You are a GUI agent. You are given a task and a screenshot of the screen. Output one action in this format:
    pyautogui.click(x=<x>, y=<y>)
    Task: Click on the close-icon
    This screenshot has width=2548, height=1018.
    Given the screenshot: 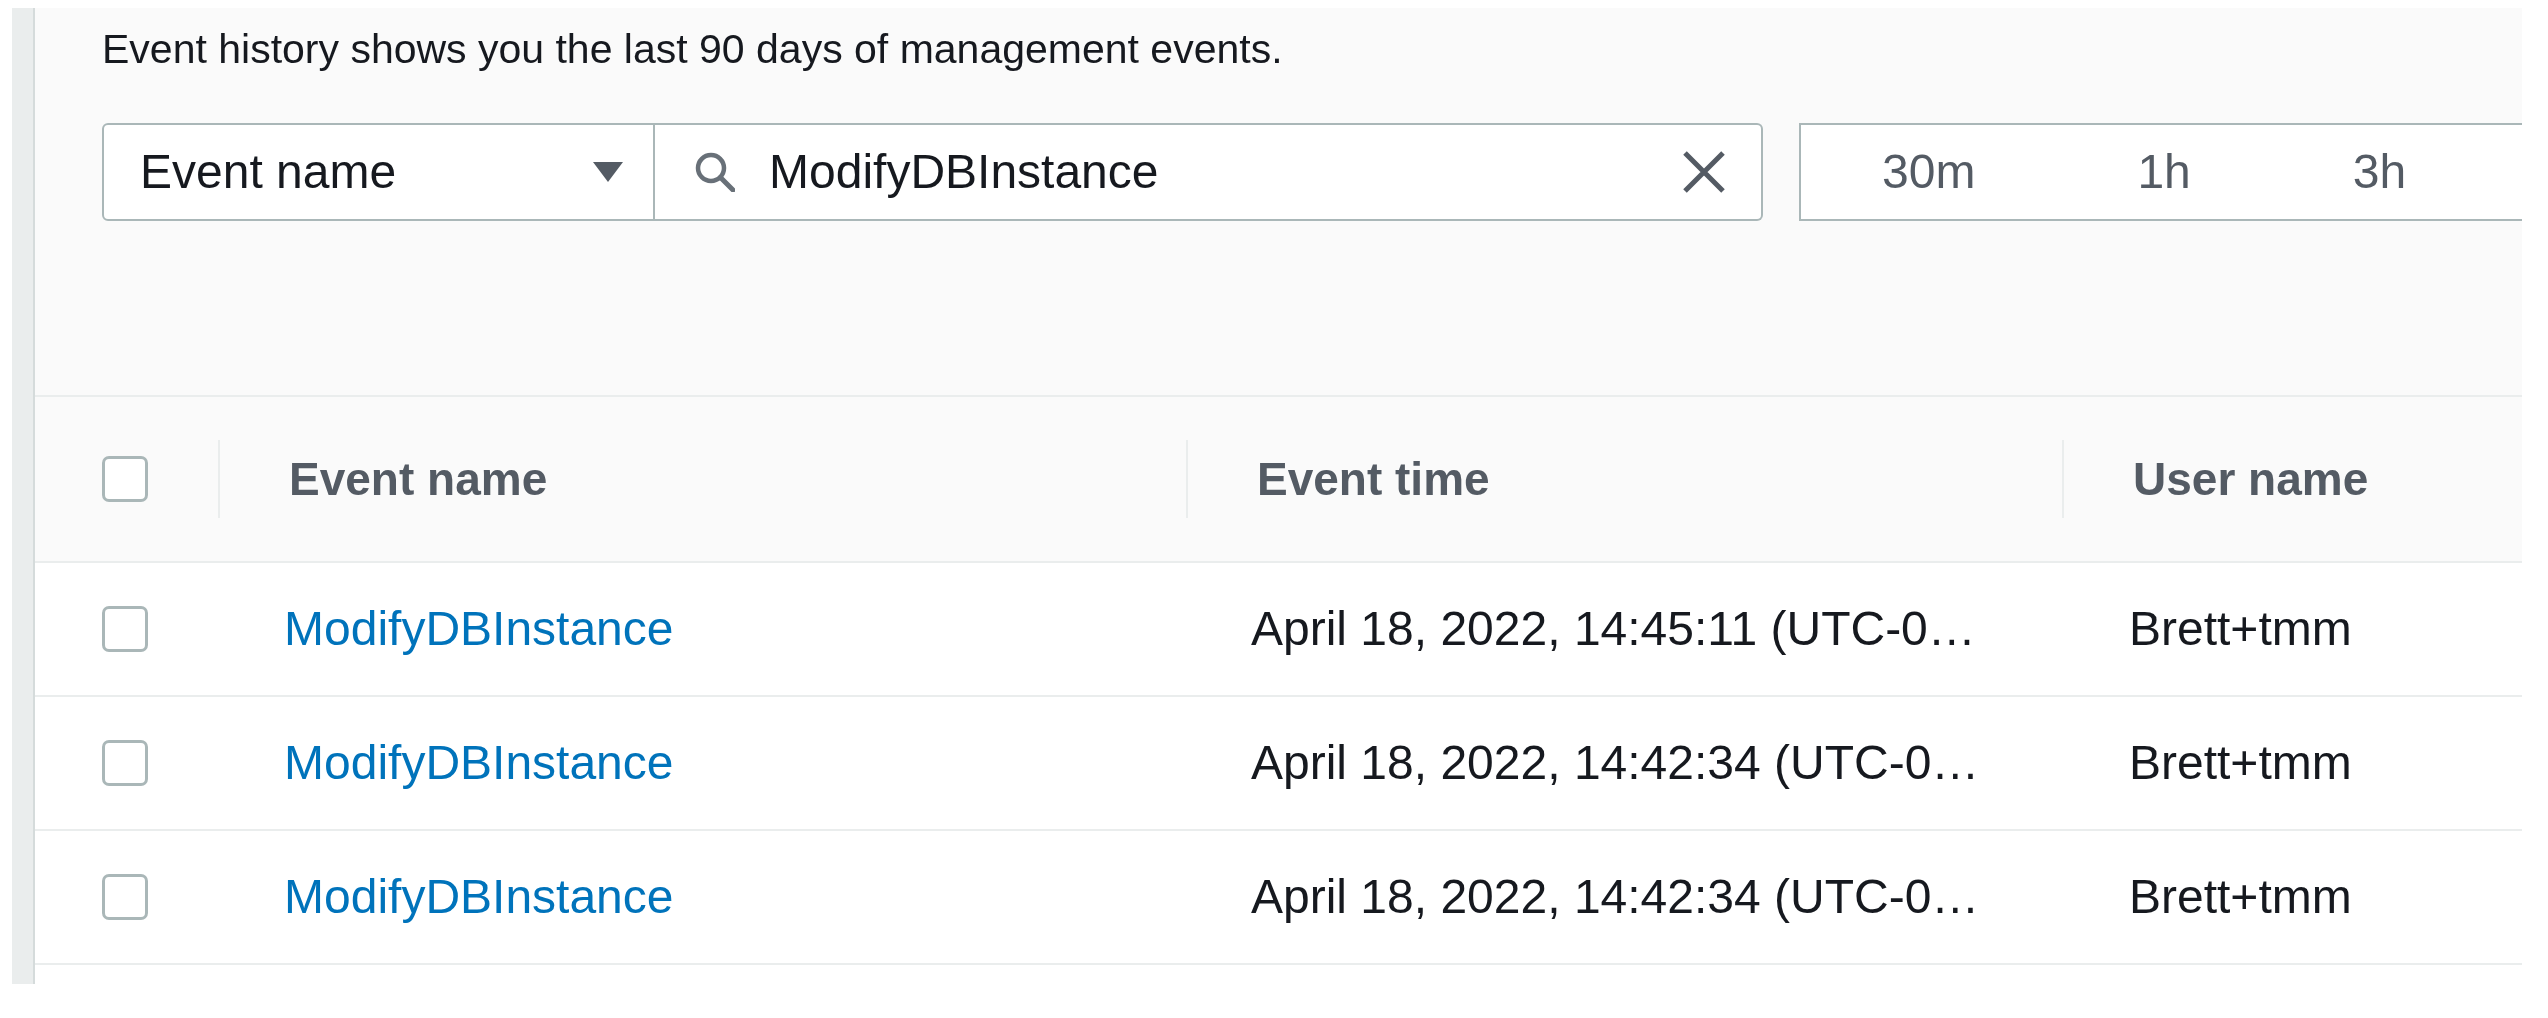 What is the action you would take?
    pyautogui.click(x=1704, y=172)
    